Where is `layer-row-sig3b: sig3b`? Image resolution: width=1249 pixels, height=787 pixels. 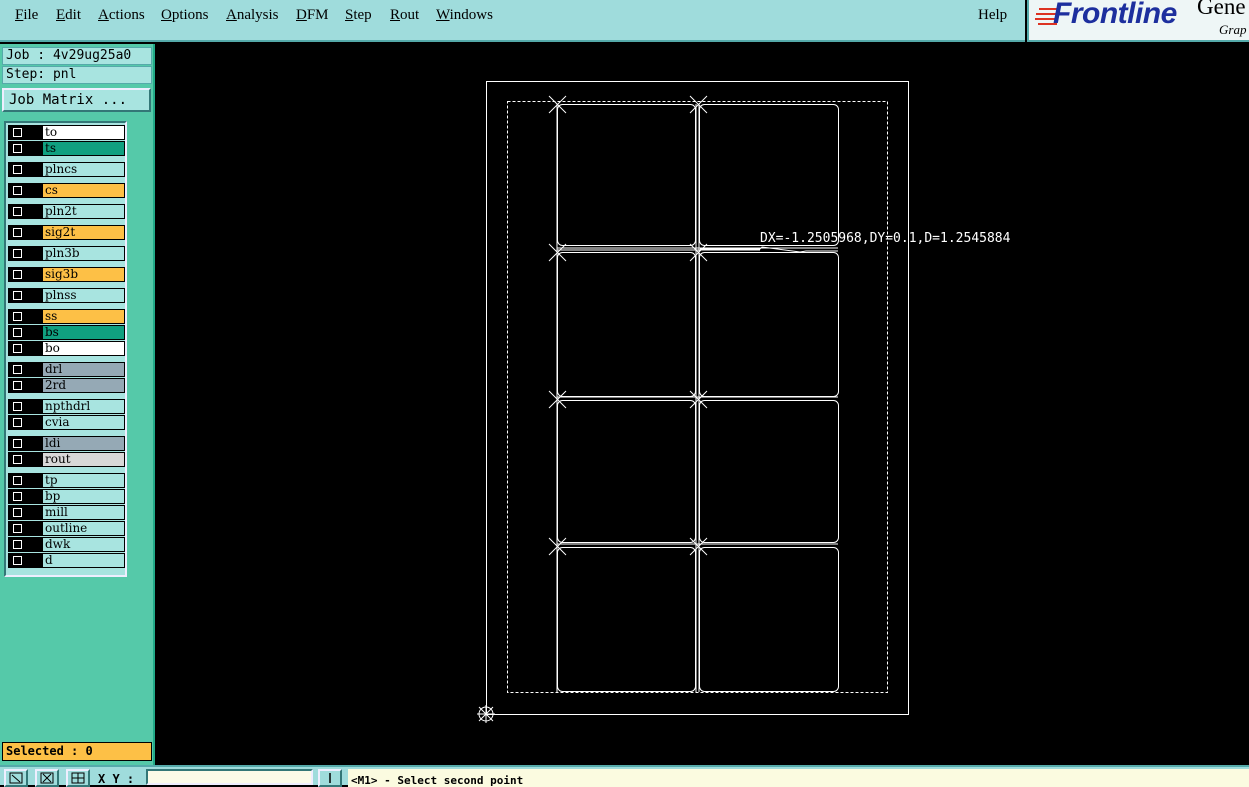 layer-row-sig3b: sig3b is located at coordinates (66, 274).